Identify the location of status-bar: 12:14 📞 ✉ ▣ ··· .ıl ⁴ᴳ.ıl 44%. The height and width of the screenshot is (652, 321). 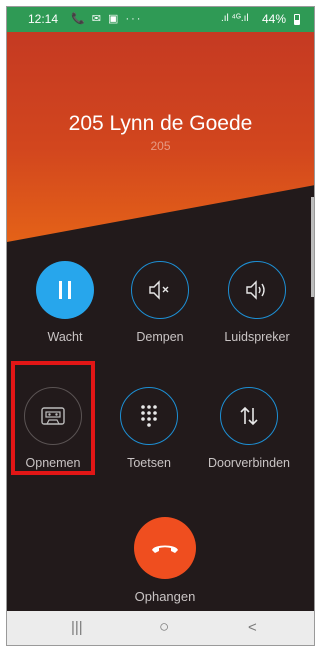
(160, 19).